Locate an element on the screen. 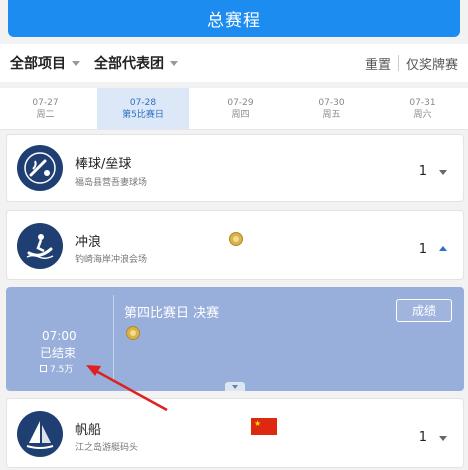 This screenshot has width=468, height=470. schedule-title-button: 总赛程 is located at coordinates (234, 18).